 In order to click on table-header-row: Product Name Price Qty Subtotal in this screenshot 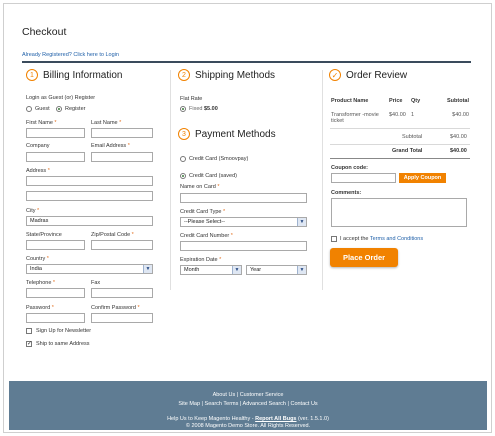, I will do `click(400, 103)`.